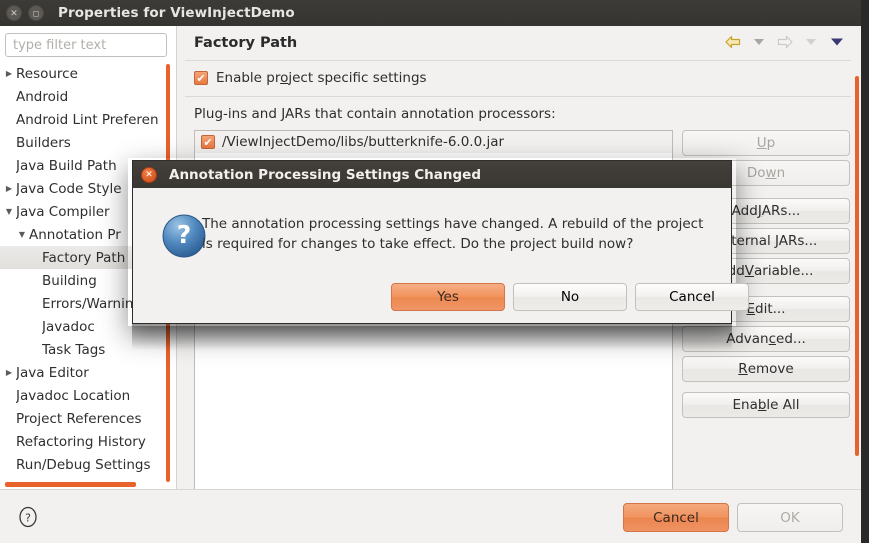 The height and width of the screenshot is (543, 869). I want to click on filter-box, so click(103, 45).